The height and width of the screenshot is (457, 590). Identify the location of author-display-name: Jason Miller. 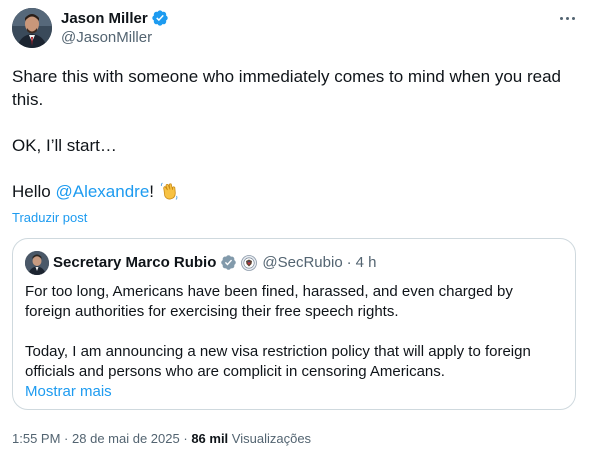
(104, 18).